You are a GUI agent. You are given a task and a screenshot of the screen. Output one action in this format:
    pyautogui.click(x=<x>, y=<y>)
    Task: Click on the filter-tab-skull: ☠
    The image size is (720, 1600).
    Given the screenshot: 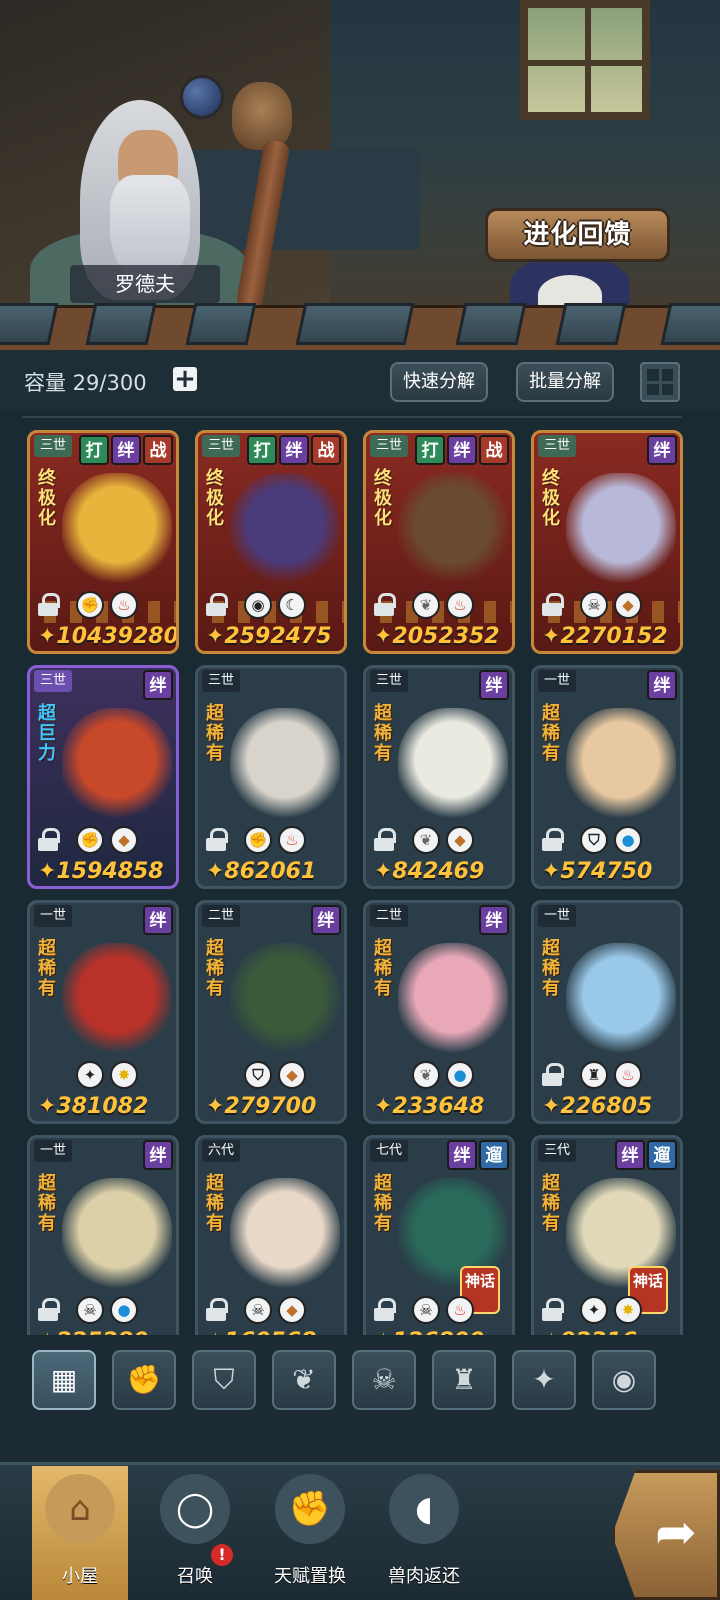 What is the action you would take?
    pyautogui.click(x=384, y=1380)
    